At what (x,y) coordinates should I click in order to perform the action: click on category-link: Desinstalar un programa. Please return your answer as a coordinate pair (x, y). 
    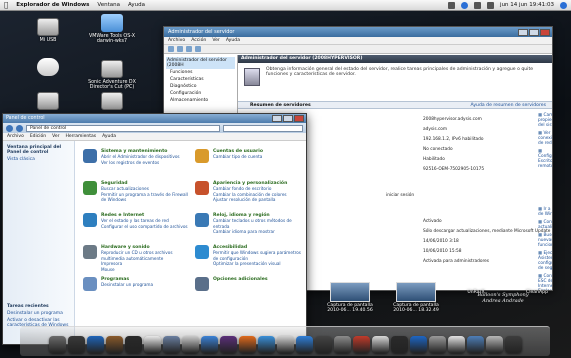
    Looking at the image, I should click on (146, 285).